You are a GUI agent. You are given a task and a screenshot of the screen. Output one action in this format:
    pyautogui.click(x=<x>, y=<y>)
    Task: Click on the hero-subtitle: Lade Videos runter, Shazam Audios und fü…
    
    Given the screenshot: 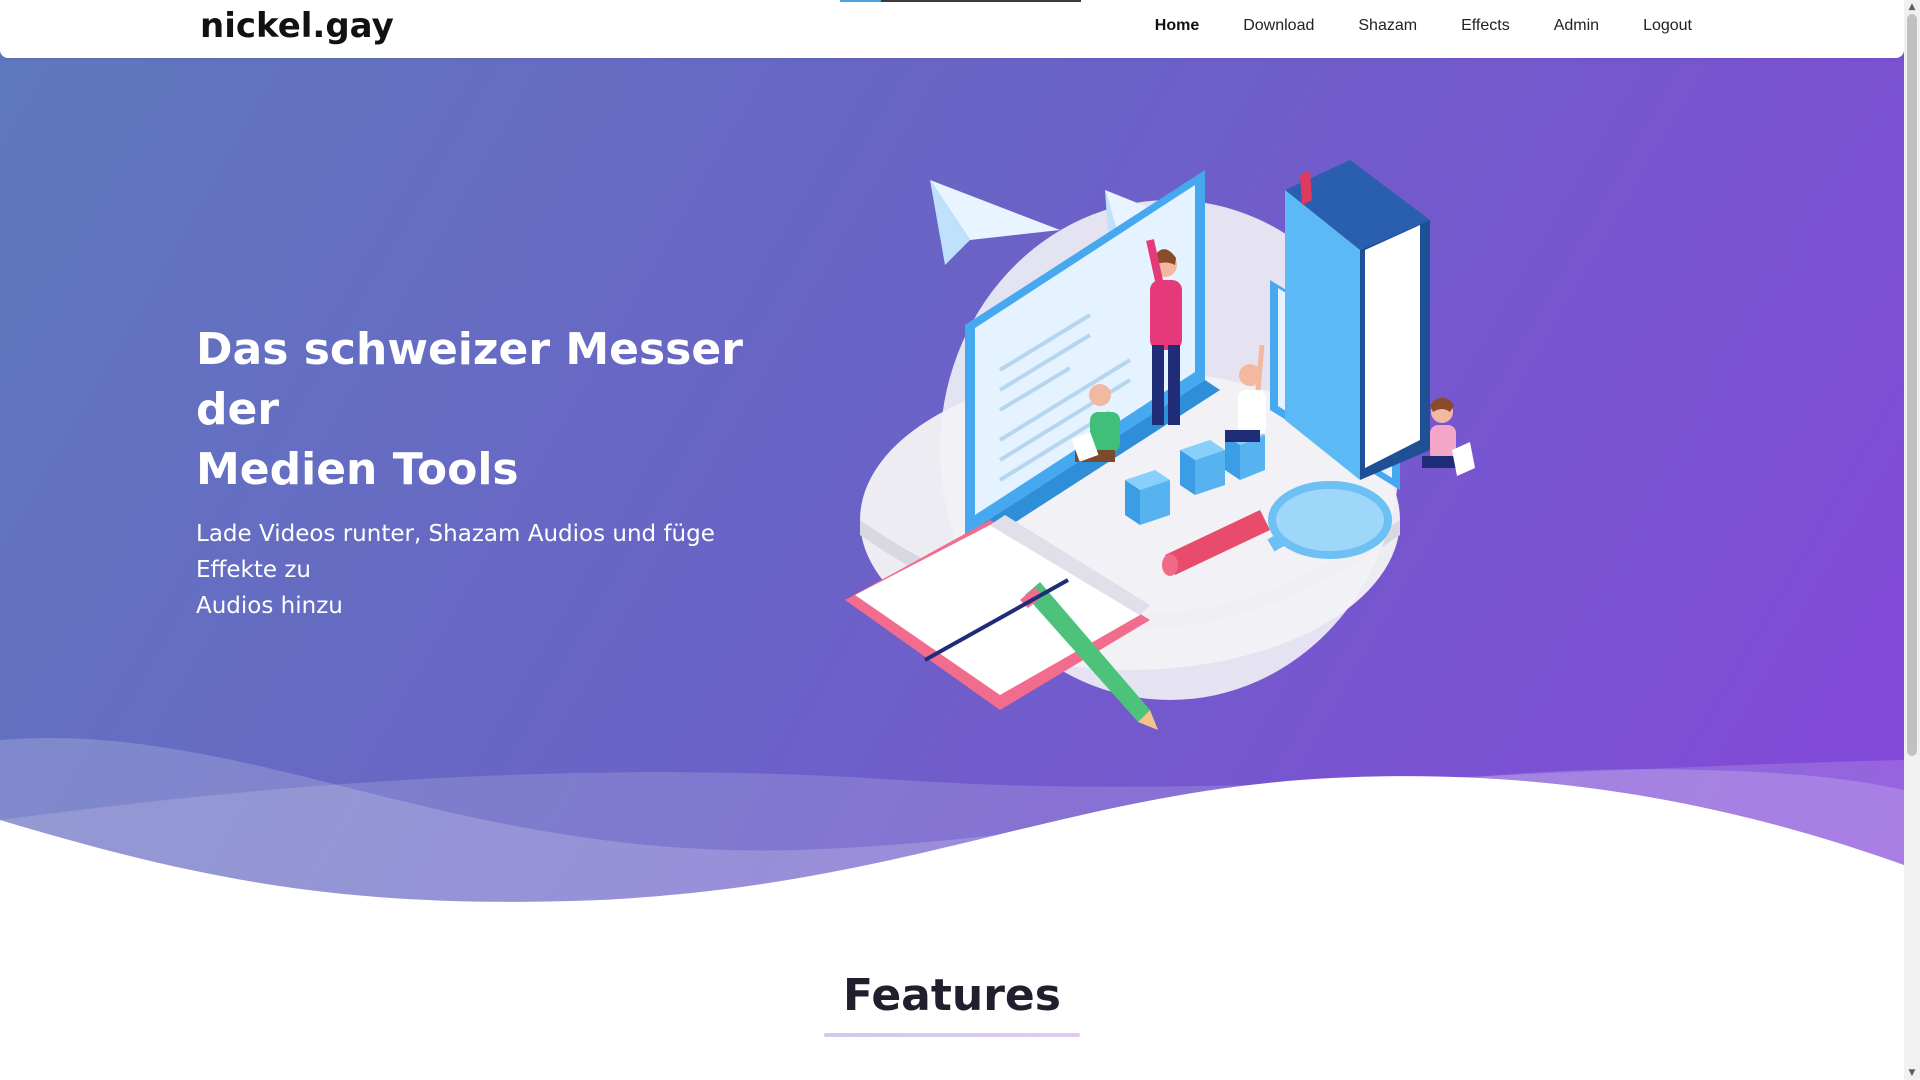 What is the action you would take?
    pyautogui.click(x=486, y=570)
    